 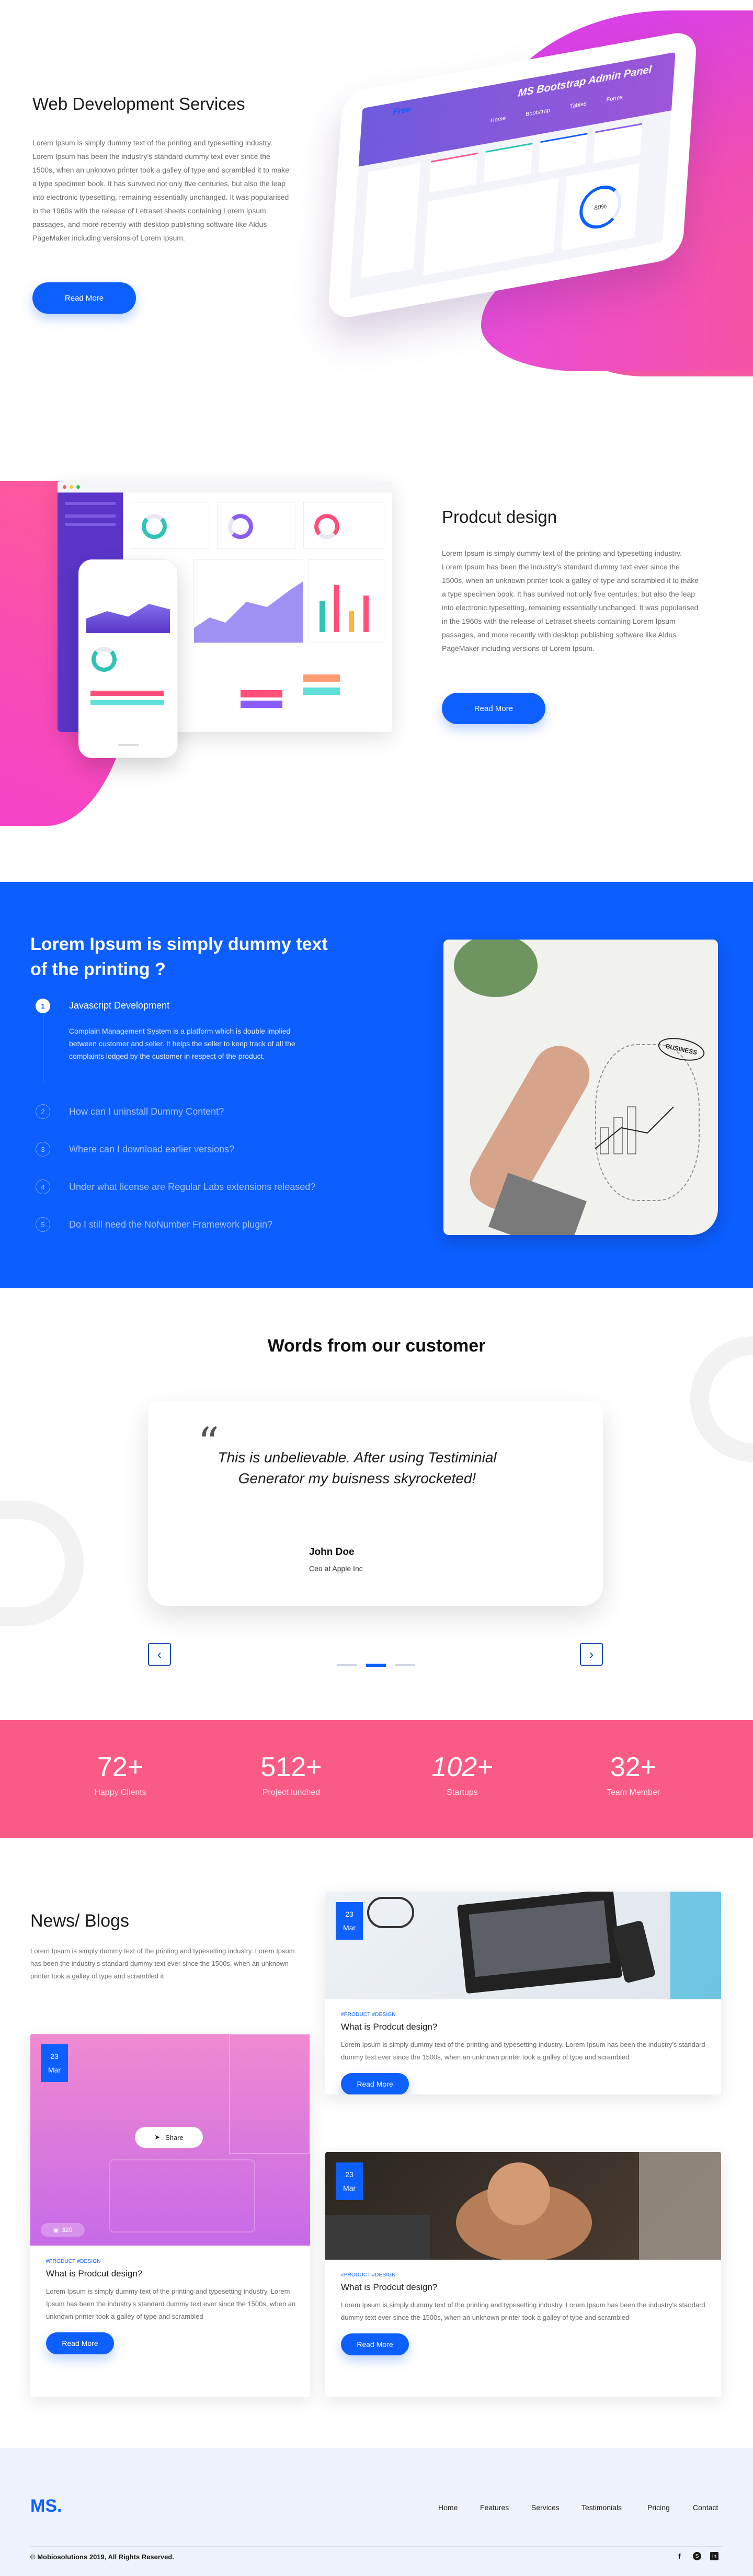 What do you see at coordinates (376, 1665) in the screenshot?
I see `slider-dot-2-active` at bounding box center [376, 1665].